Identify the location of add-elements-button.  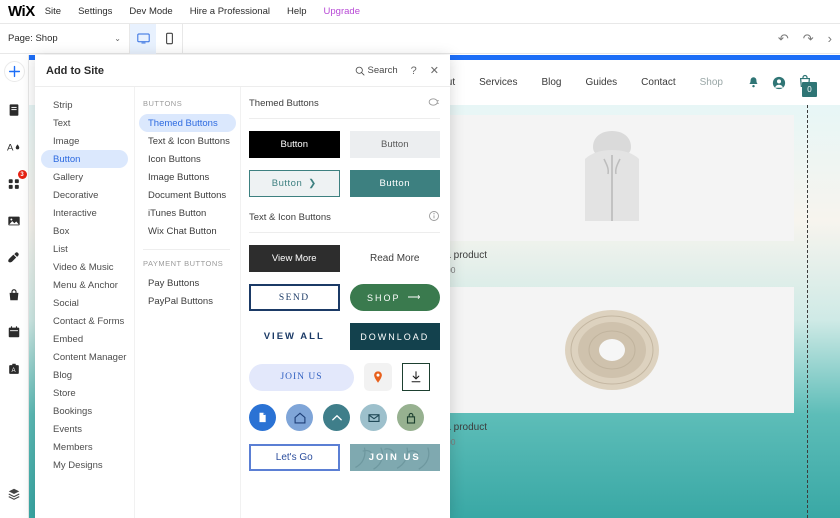
(14, 71).